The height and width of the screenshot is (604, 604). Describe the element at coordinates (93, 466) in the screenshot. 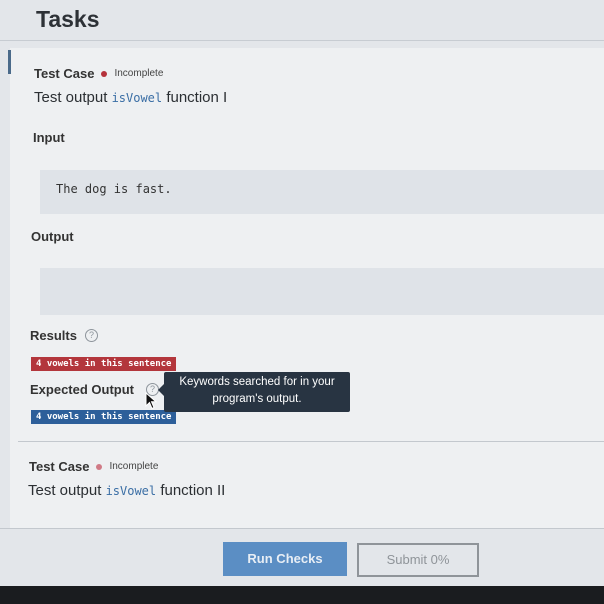

I see `test-case-2-header: Test Case Incomplete` at that location.